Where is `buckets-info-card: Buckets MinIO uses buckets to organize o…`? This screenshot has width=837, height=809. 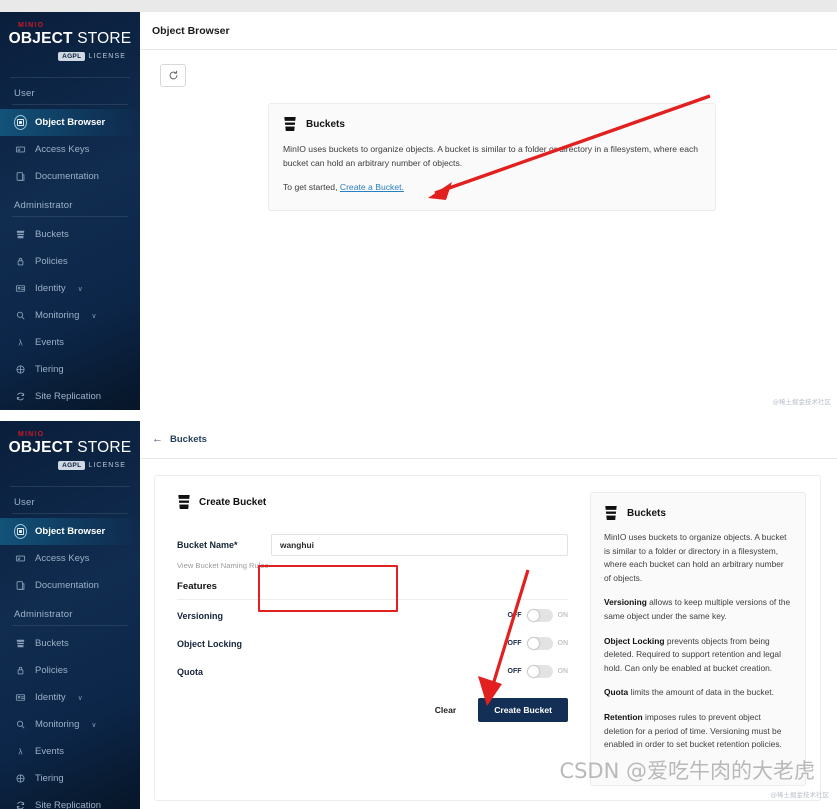 buckets-info-card: Buckets MinIO uses buckets to organize o… is located at coordinates (492, 157).